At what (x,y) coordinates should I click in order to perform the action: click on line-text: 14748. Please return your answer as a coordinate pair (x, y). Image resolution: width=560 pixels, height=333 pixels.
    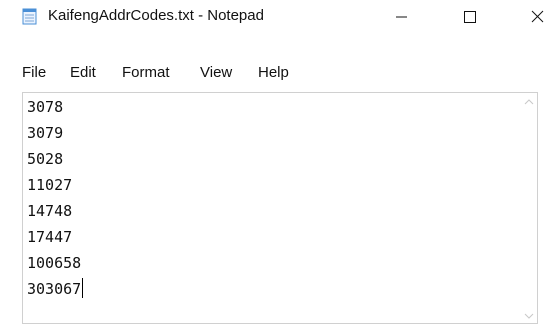
    Looking at the image, I should click on (50, 211).